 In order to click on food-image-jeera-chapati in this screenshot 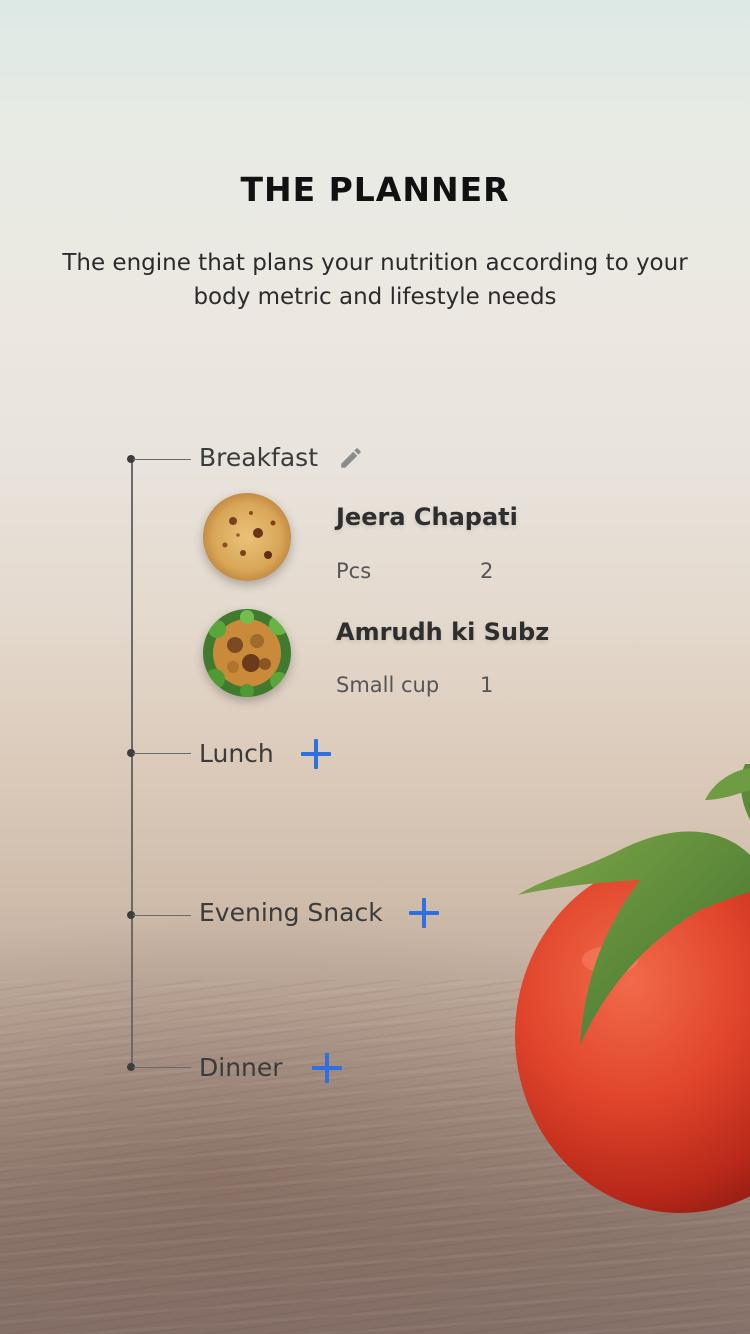, I will do `click(247, 537)`.